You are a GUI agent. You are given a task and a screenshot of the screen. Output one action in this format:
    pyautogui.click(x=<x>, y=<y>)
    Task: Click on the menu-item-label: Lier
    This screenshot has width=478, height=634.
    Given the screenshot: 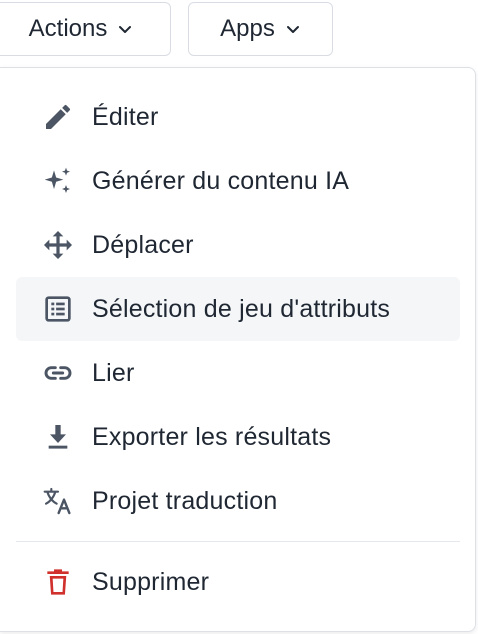 What is the action you would take?
    pyautogui.click(x=113, y=372)
    